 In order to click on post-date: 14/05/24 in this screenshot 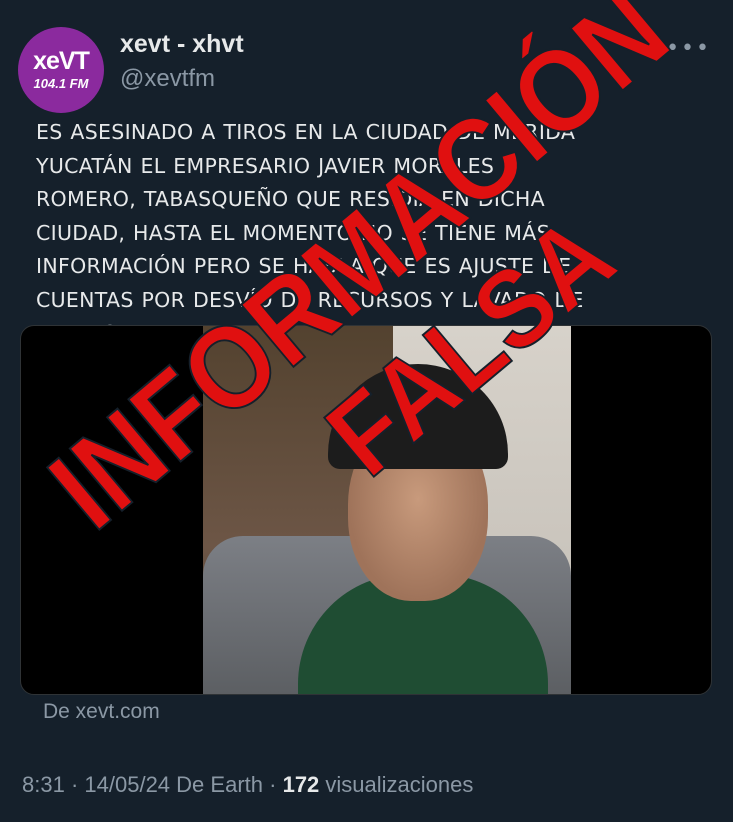, I will do `click(127, 784)`.